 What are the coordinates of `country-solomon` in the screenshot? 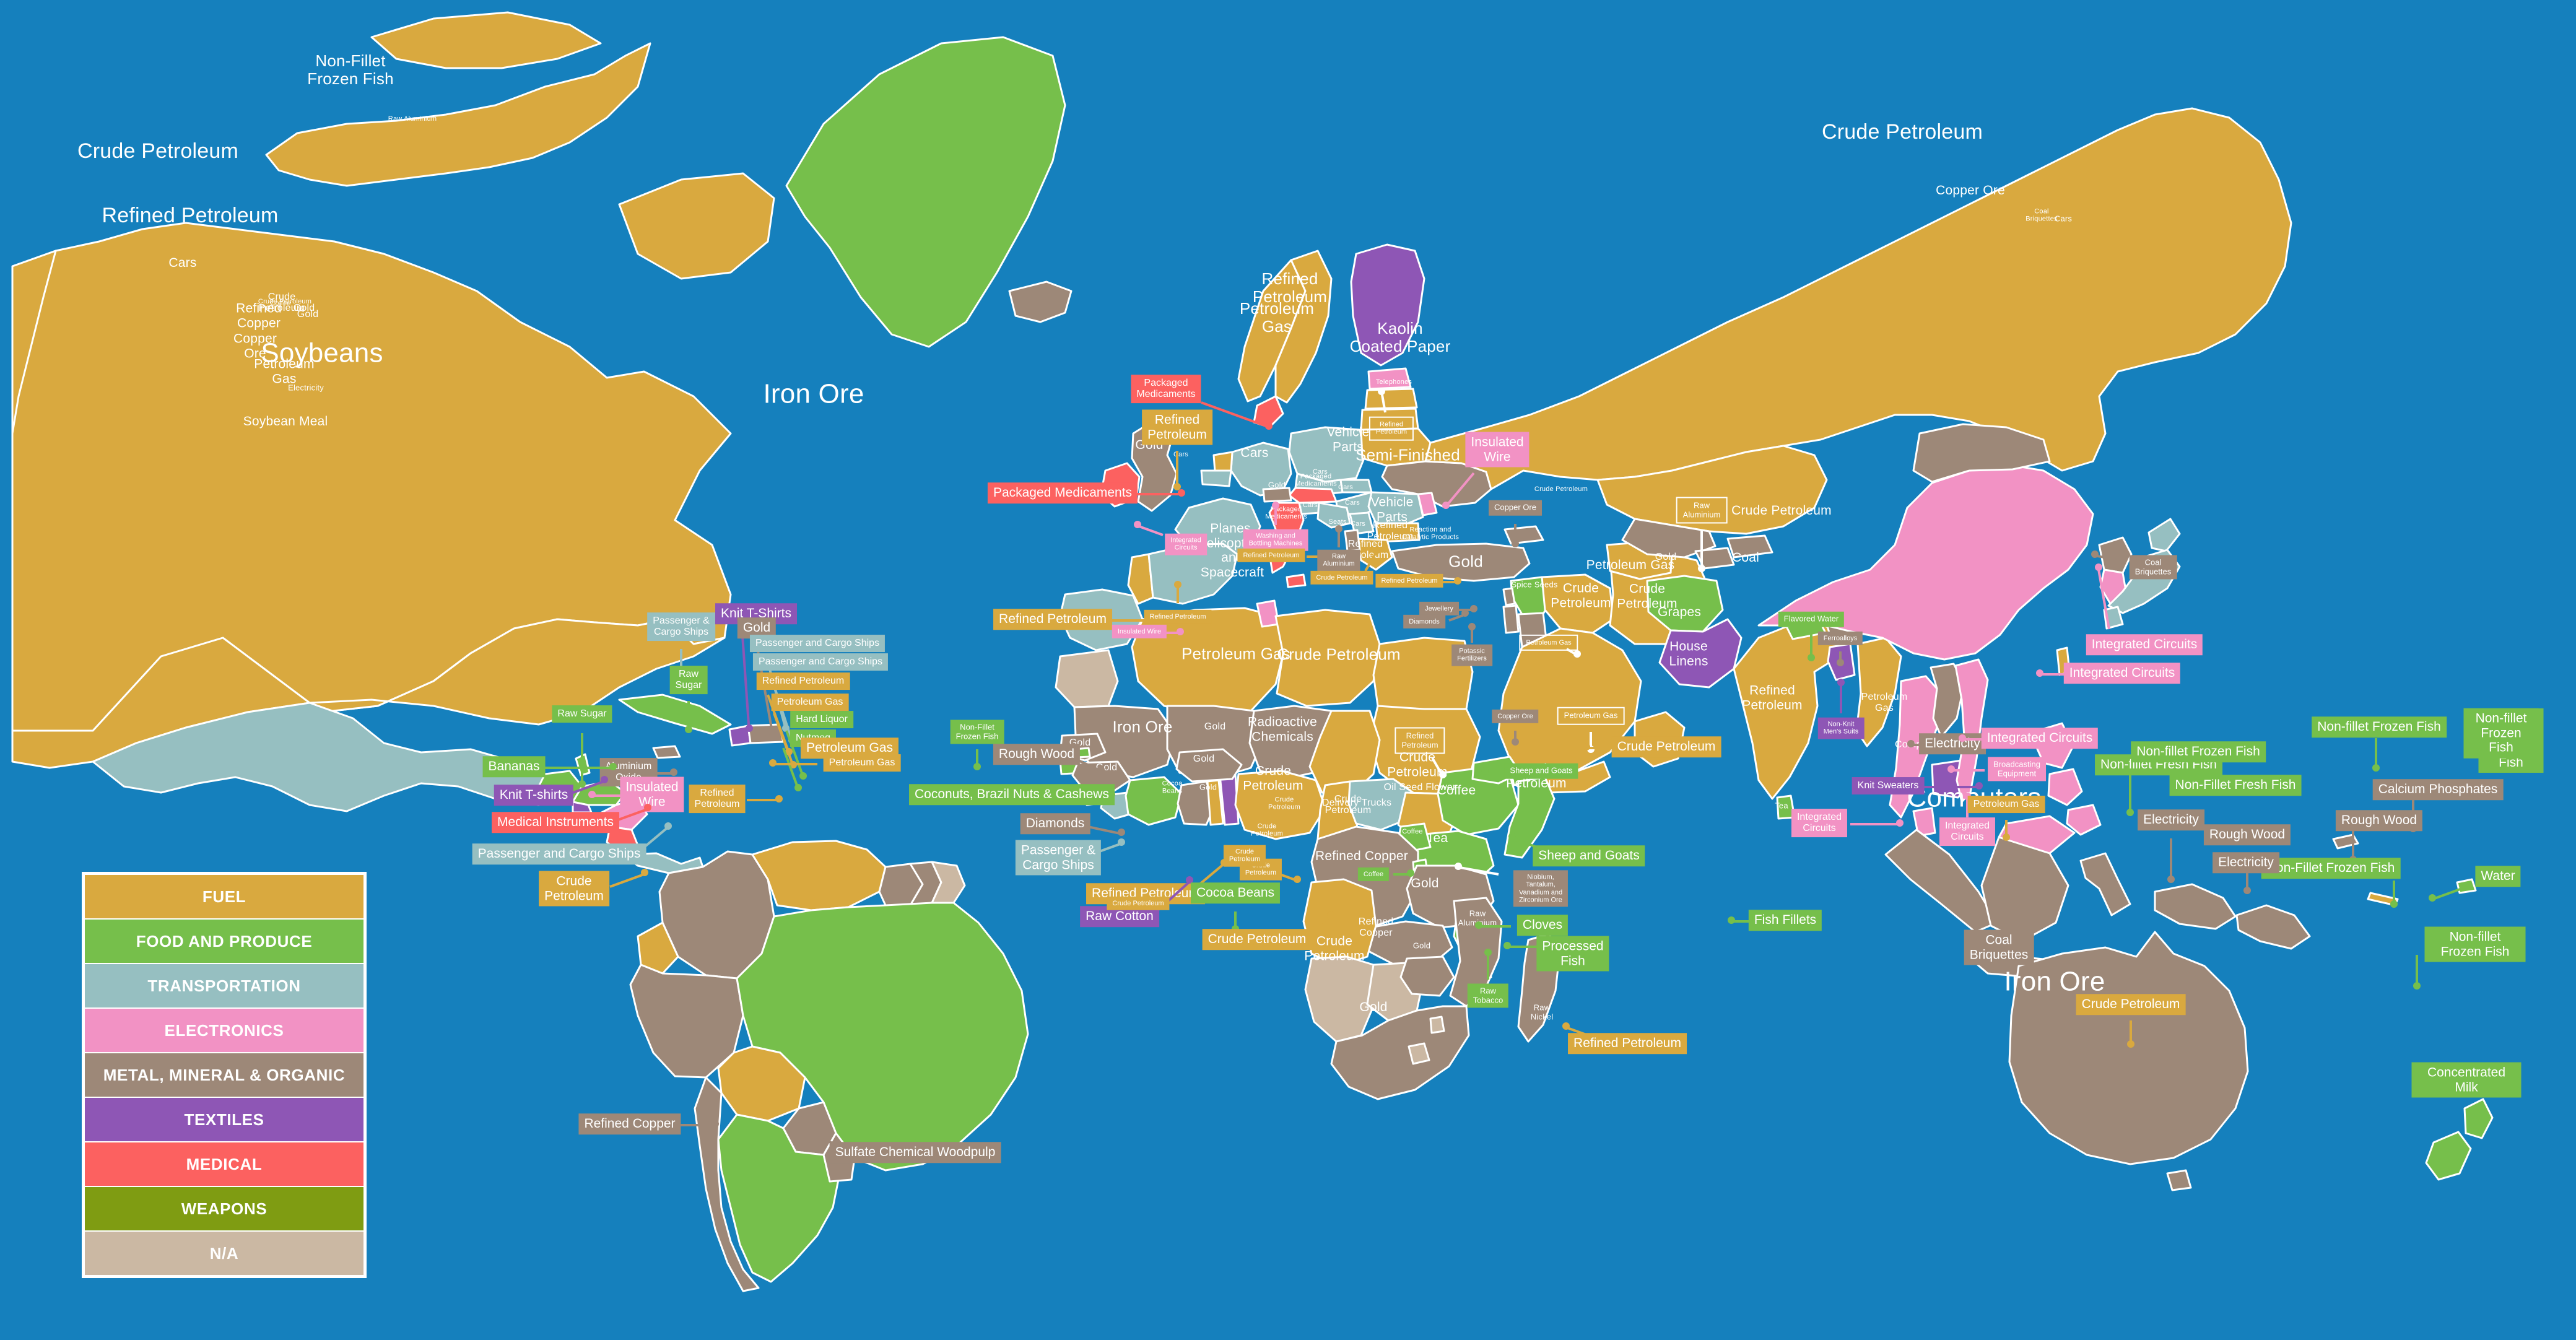 It's located at (2345, 841).